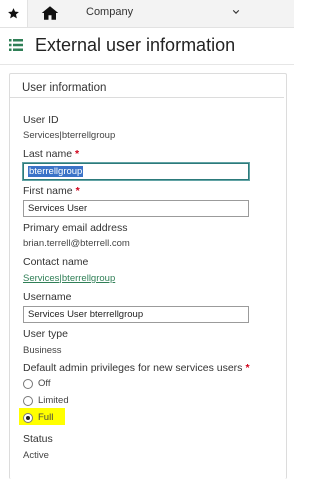 The width and height of the screenshot is (320, 479). I want to click on list-icon, so click(16, 45).